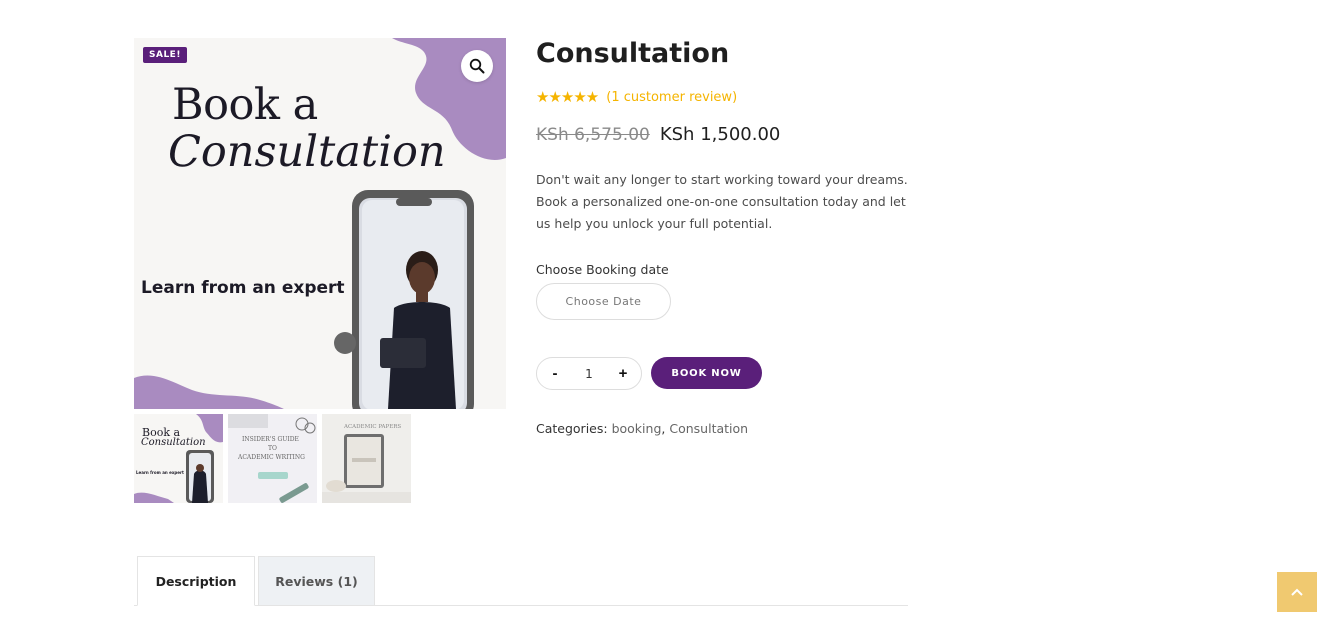 The width and height of the screenshot is (1330, 624). I want to click on sale-price: KSh 1,500.00, so click(720, 134).